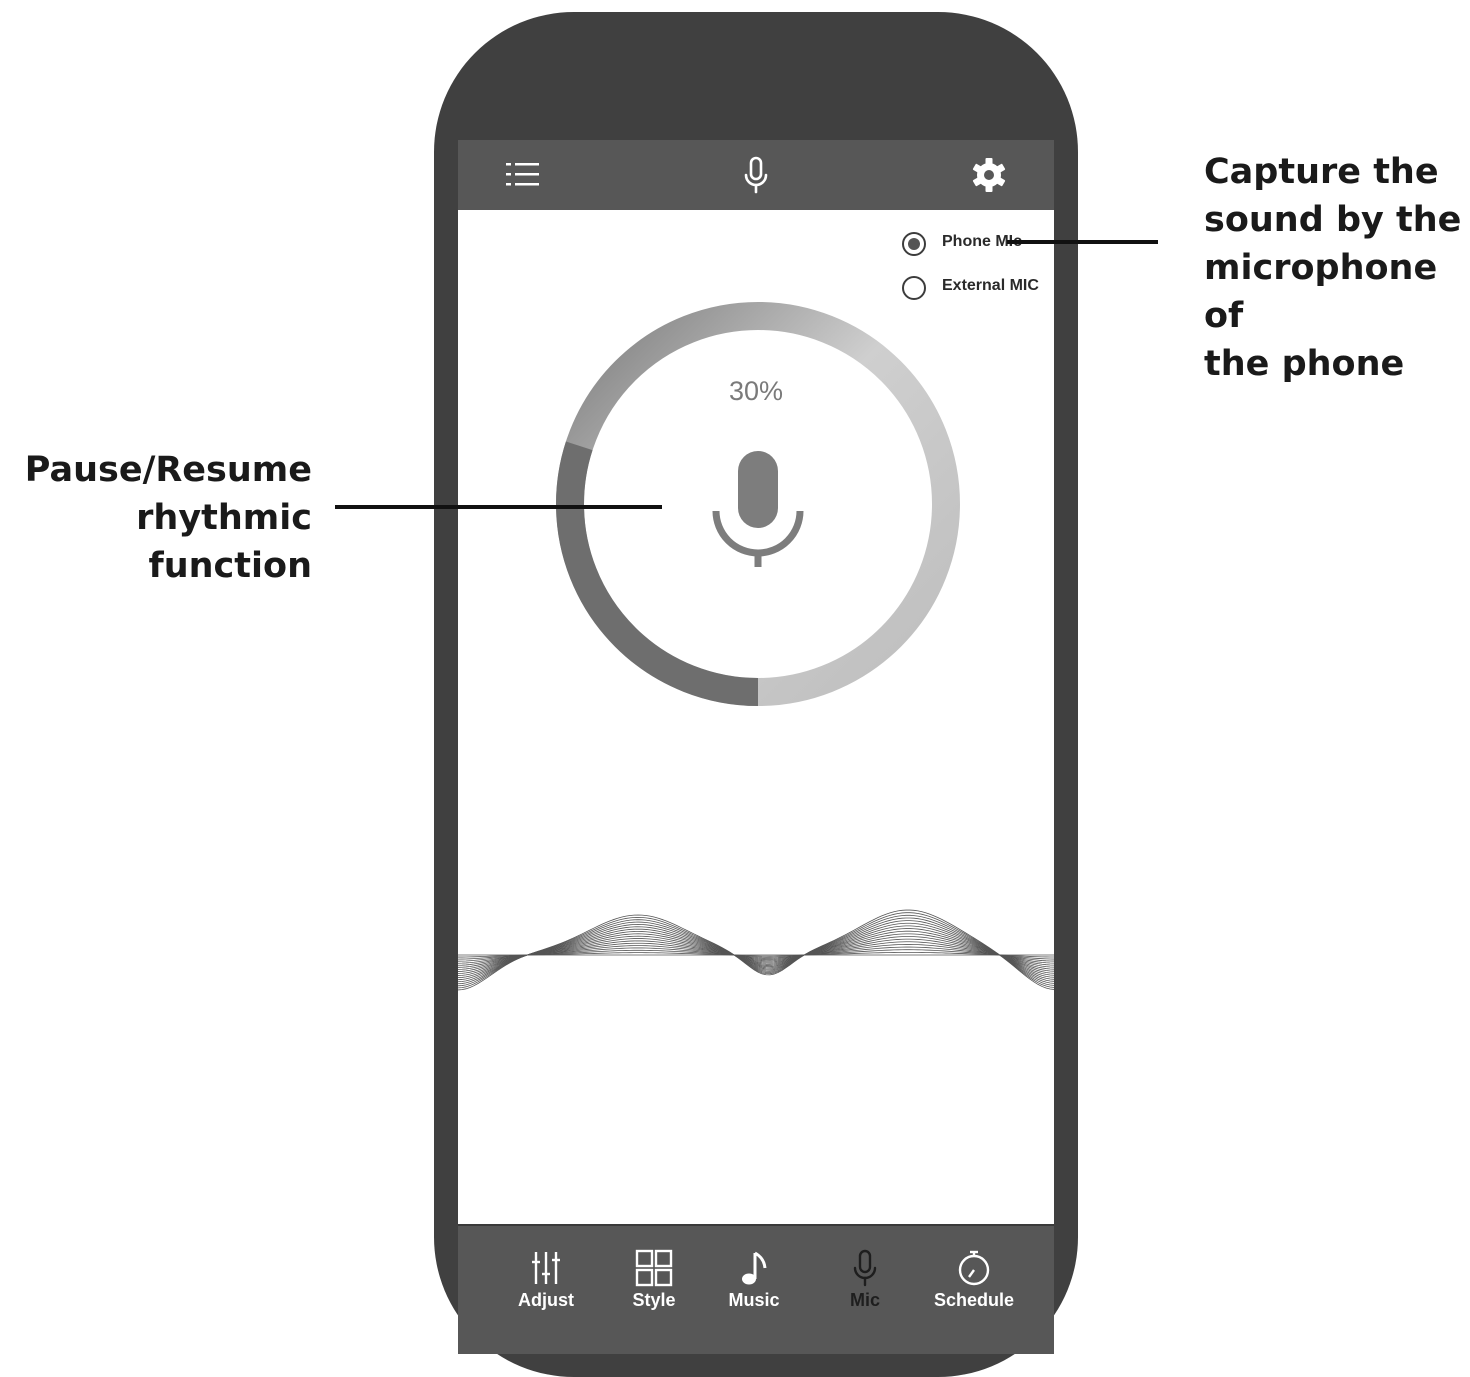  I want to click on annotation-line: Pause/Resume, so click(168, 470).